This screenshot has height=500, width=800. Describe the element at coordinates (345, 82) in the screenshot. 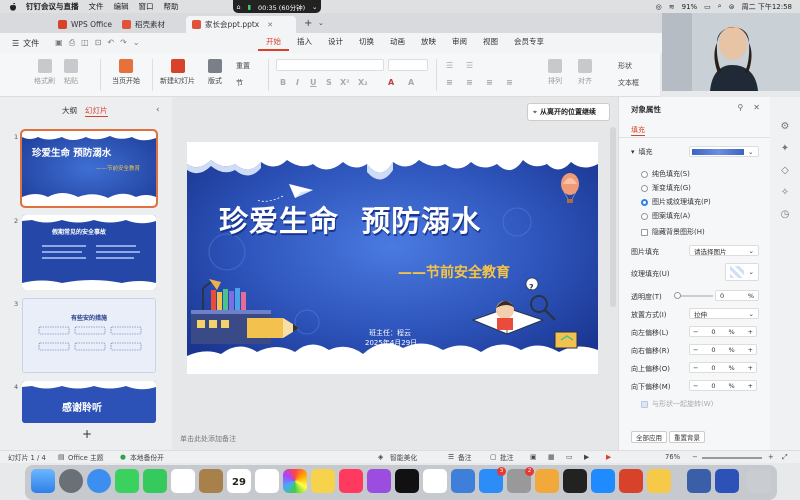

I see `superscript-icon: X²` at that location.